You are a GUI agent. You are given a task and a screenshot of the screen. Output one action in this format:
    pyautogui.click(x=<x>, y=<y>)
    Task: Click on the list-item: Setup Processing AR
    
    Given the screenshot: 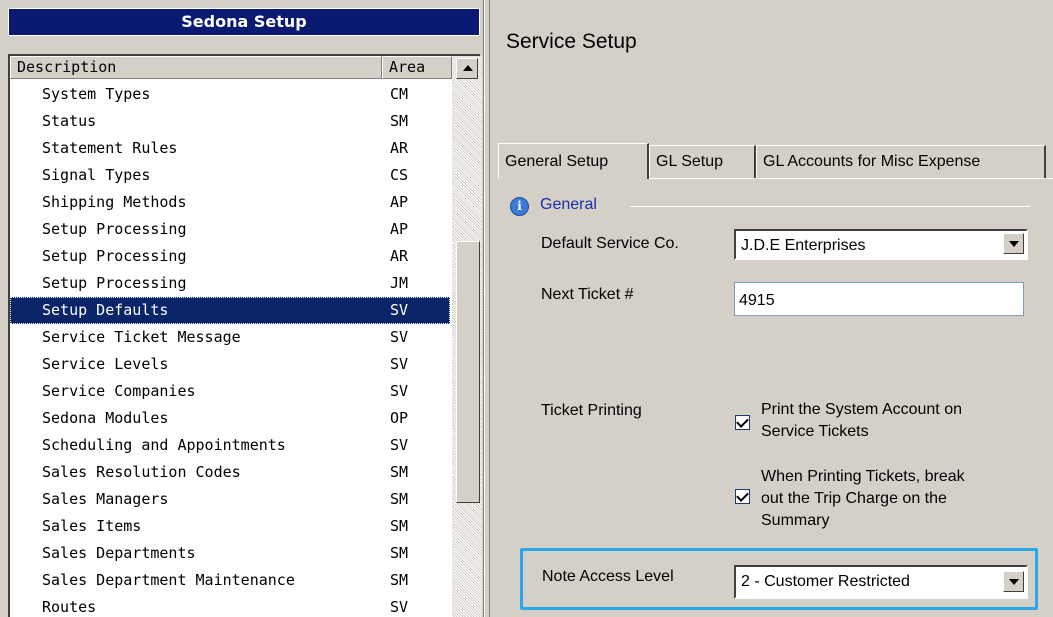 What is the action you would take?
    pyautogui.click(x=230, y=256)
    